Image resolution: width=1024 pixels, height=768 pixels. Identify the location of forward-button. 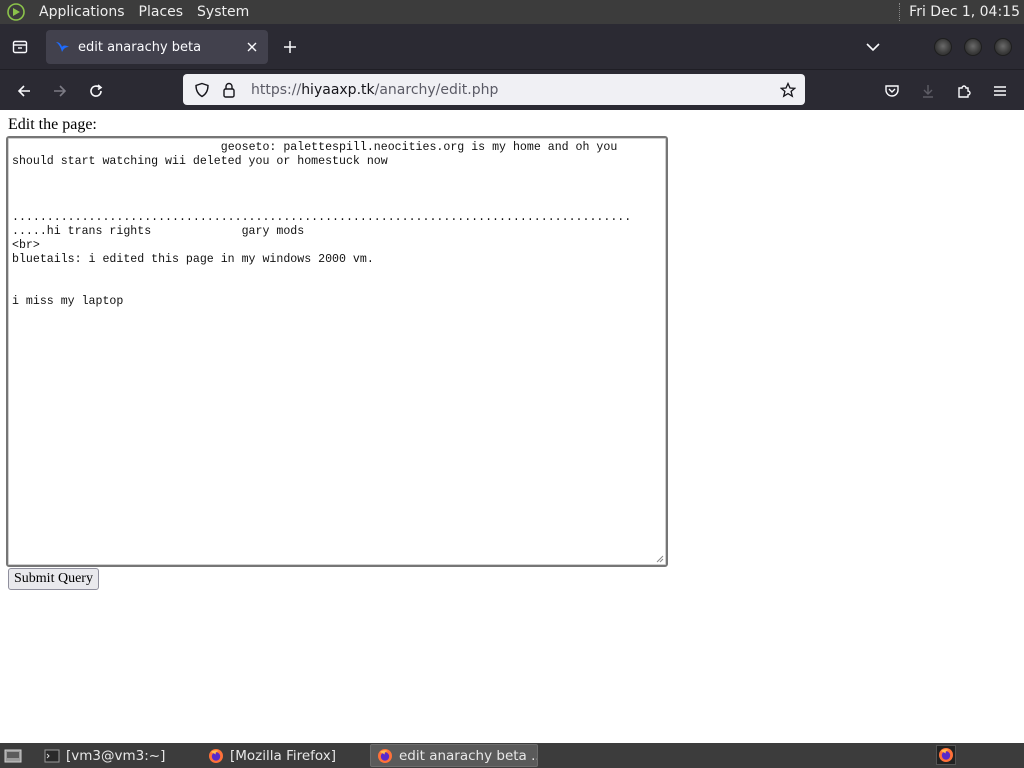
(60, 91).